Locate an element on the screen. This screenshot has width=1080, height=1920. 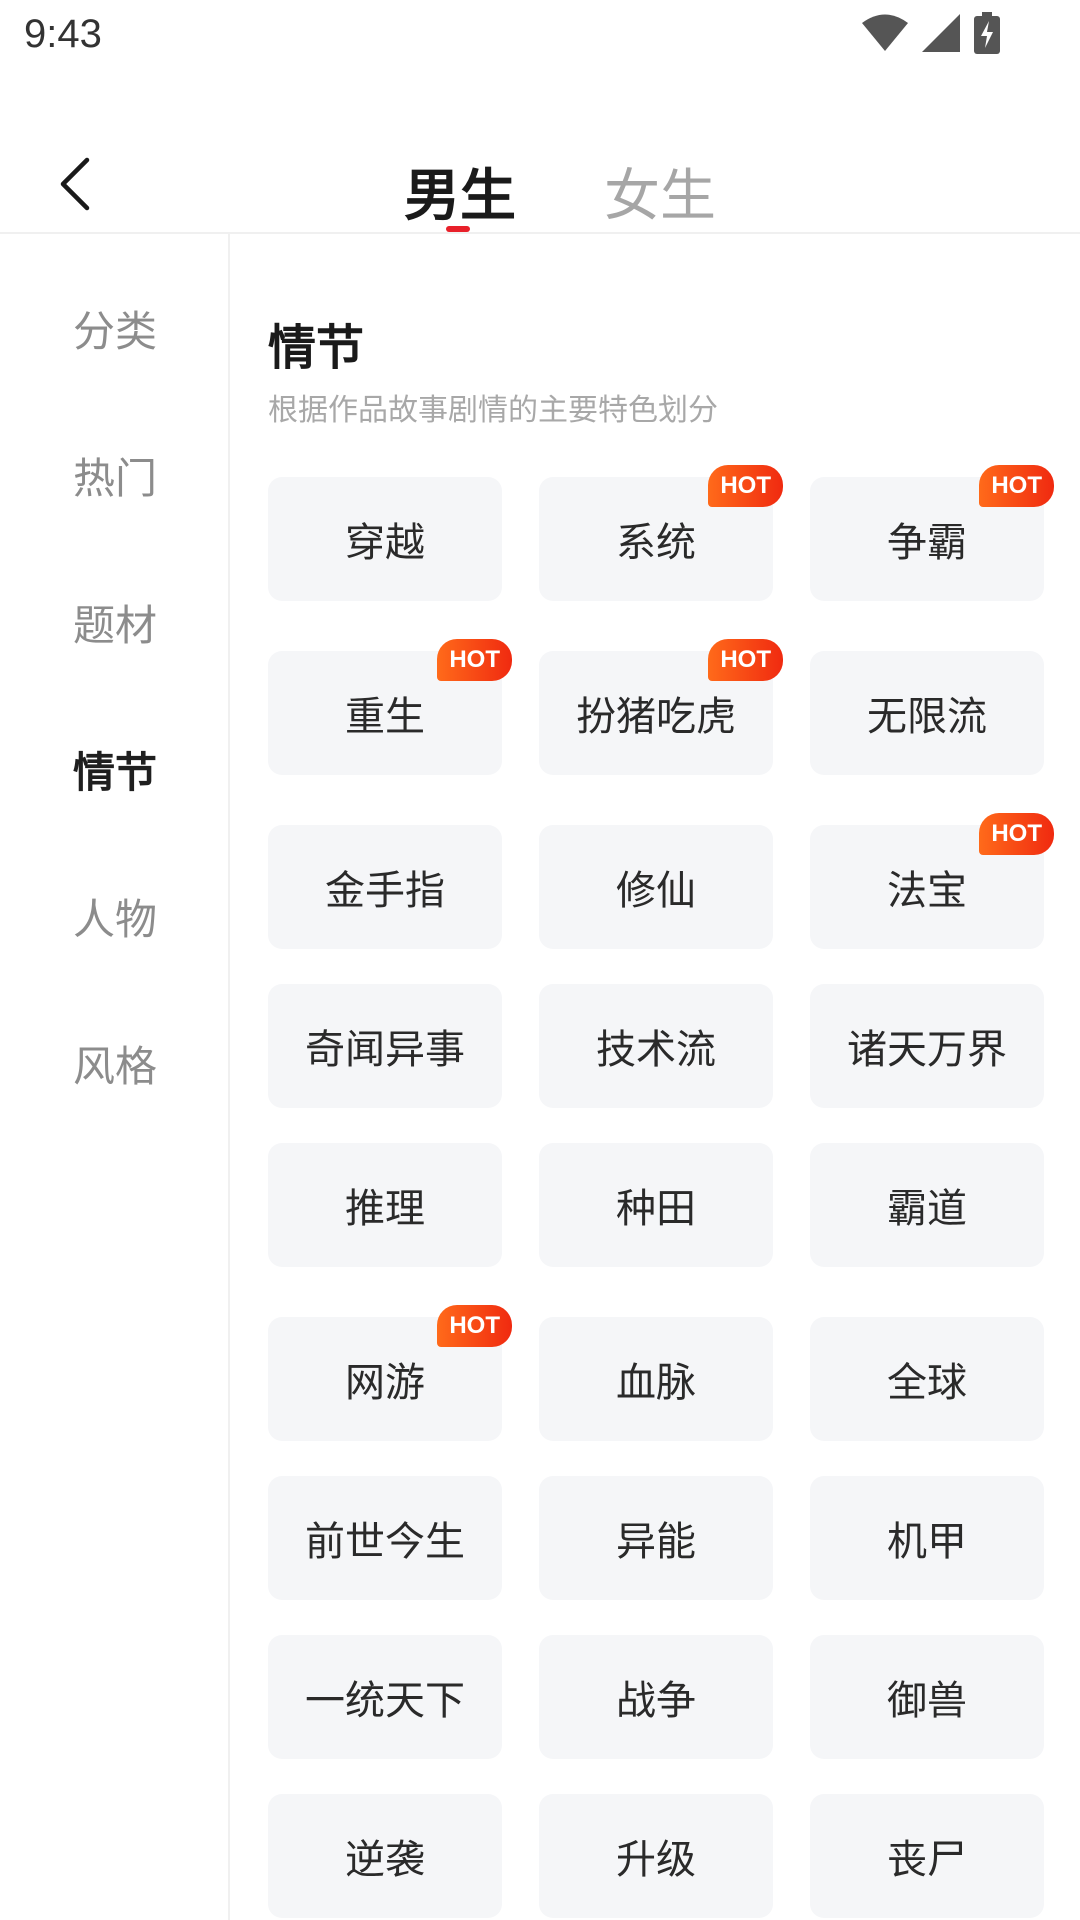
tag-chip: 一统天下 is located at coordinates (385, 1697).